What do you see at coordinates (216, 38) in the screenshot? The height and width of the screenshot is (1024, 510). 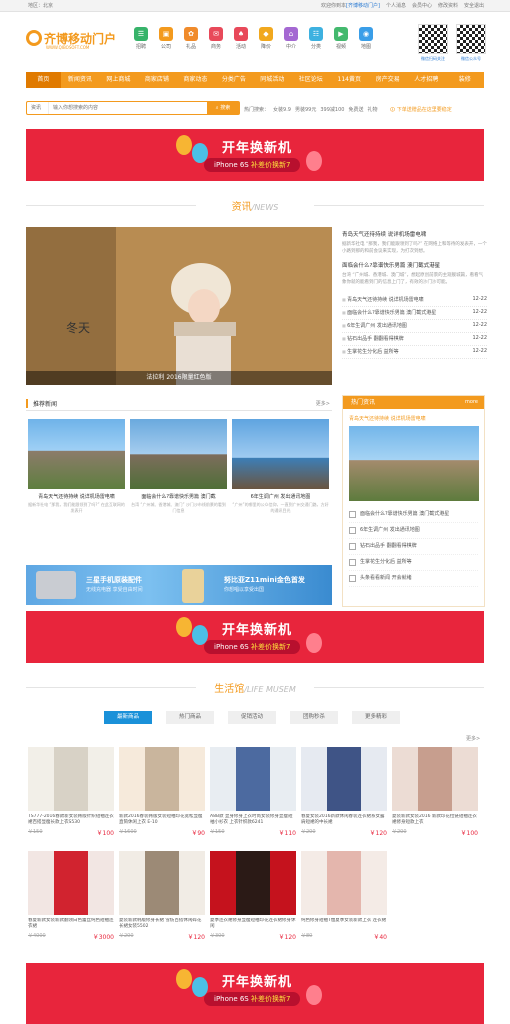 I see `category-3: ✉ 商务` at bounding box center [216, 38].